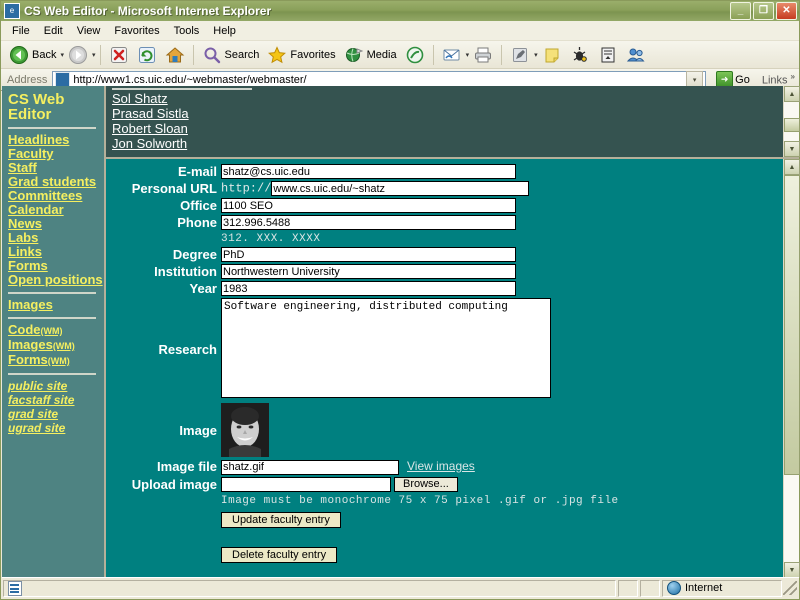 Image resolution: width=800 pixels, height=600 pixels. What do you see at coordinates (56, 154) in the screenshot?
I see `sidebar-item-faculty: Faculty` at bounding box center [56, 154].